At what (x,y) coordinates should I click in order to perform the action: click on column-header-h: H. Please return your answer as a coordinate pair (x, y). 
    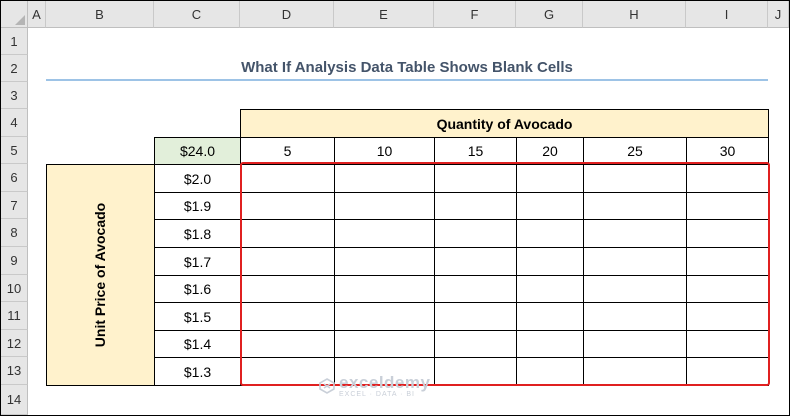
    Looking at the image, I should click on (634, 14).